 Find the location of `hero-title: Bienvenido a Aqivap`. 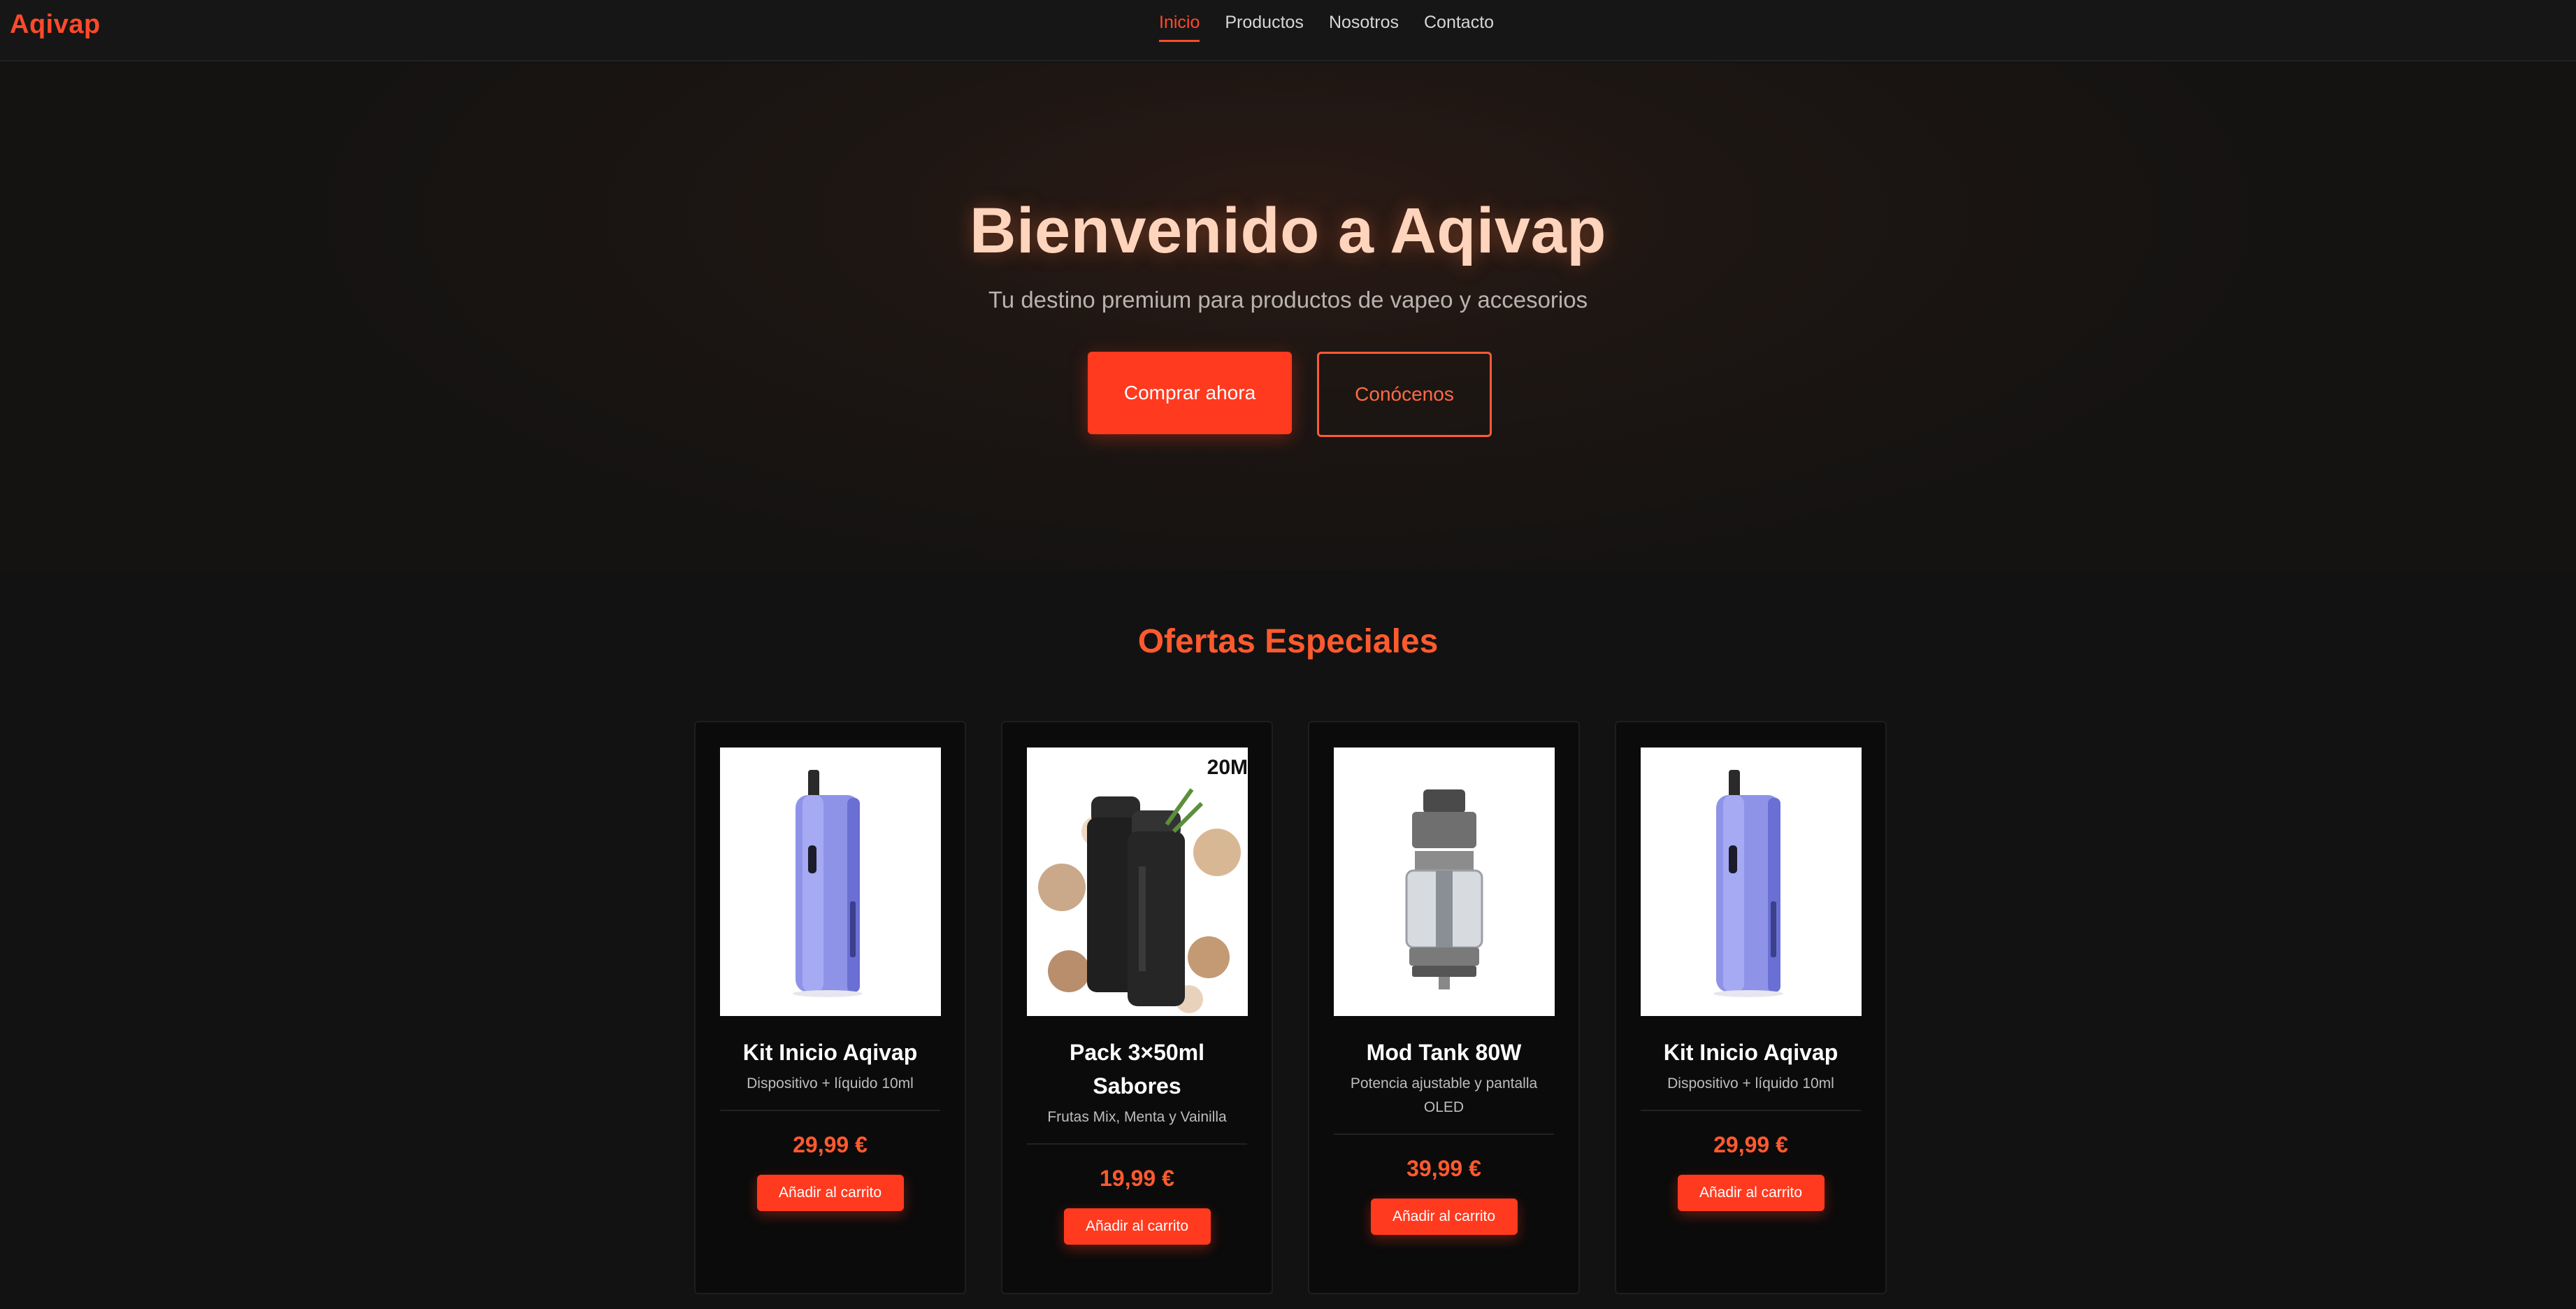

hero-title: Bienvenido a Aqivap is located at coordinates (1288, 230).